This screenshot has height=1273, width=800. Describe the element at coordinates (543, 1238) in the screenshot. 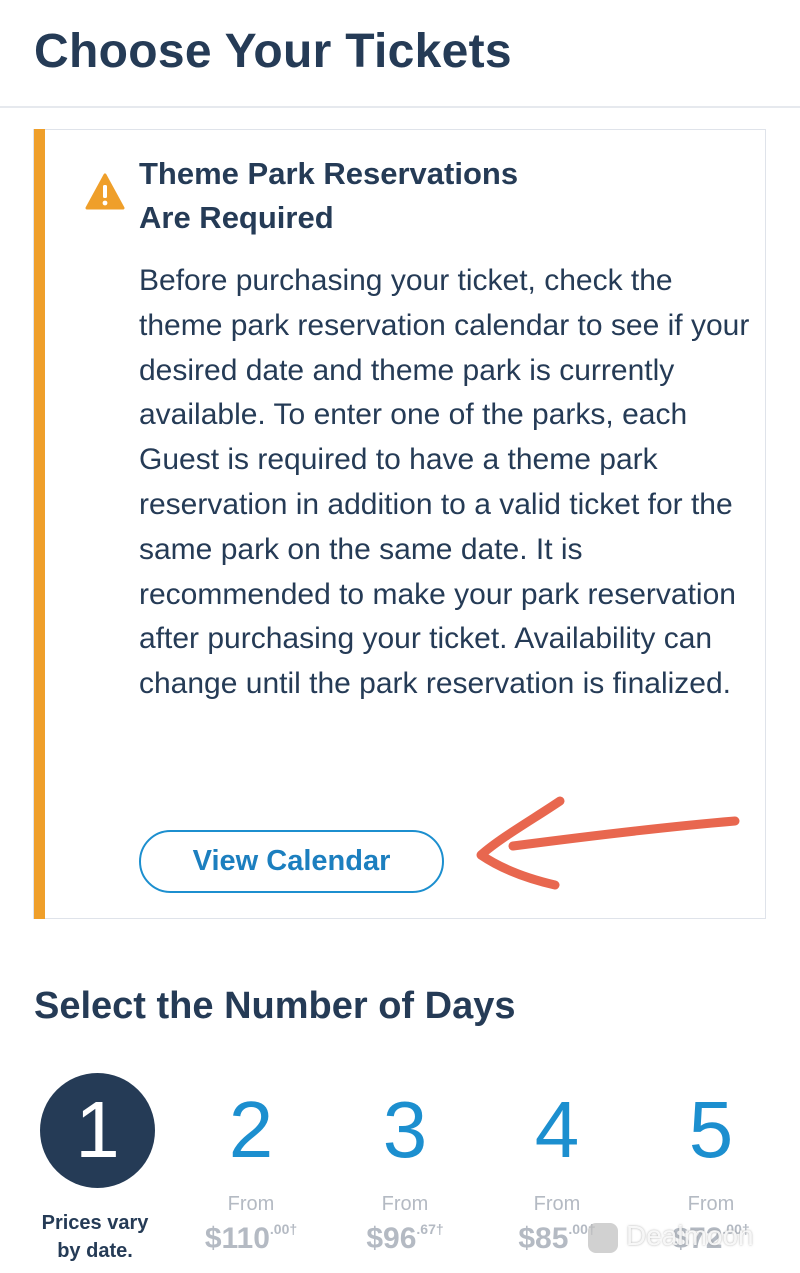

I see `price-dollars: $85` at that location.